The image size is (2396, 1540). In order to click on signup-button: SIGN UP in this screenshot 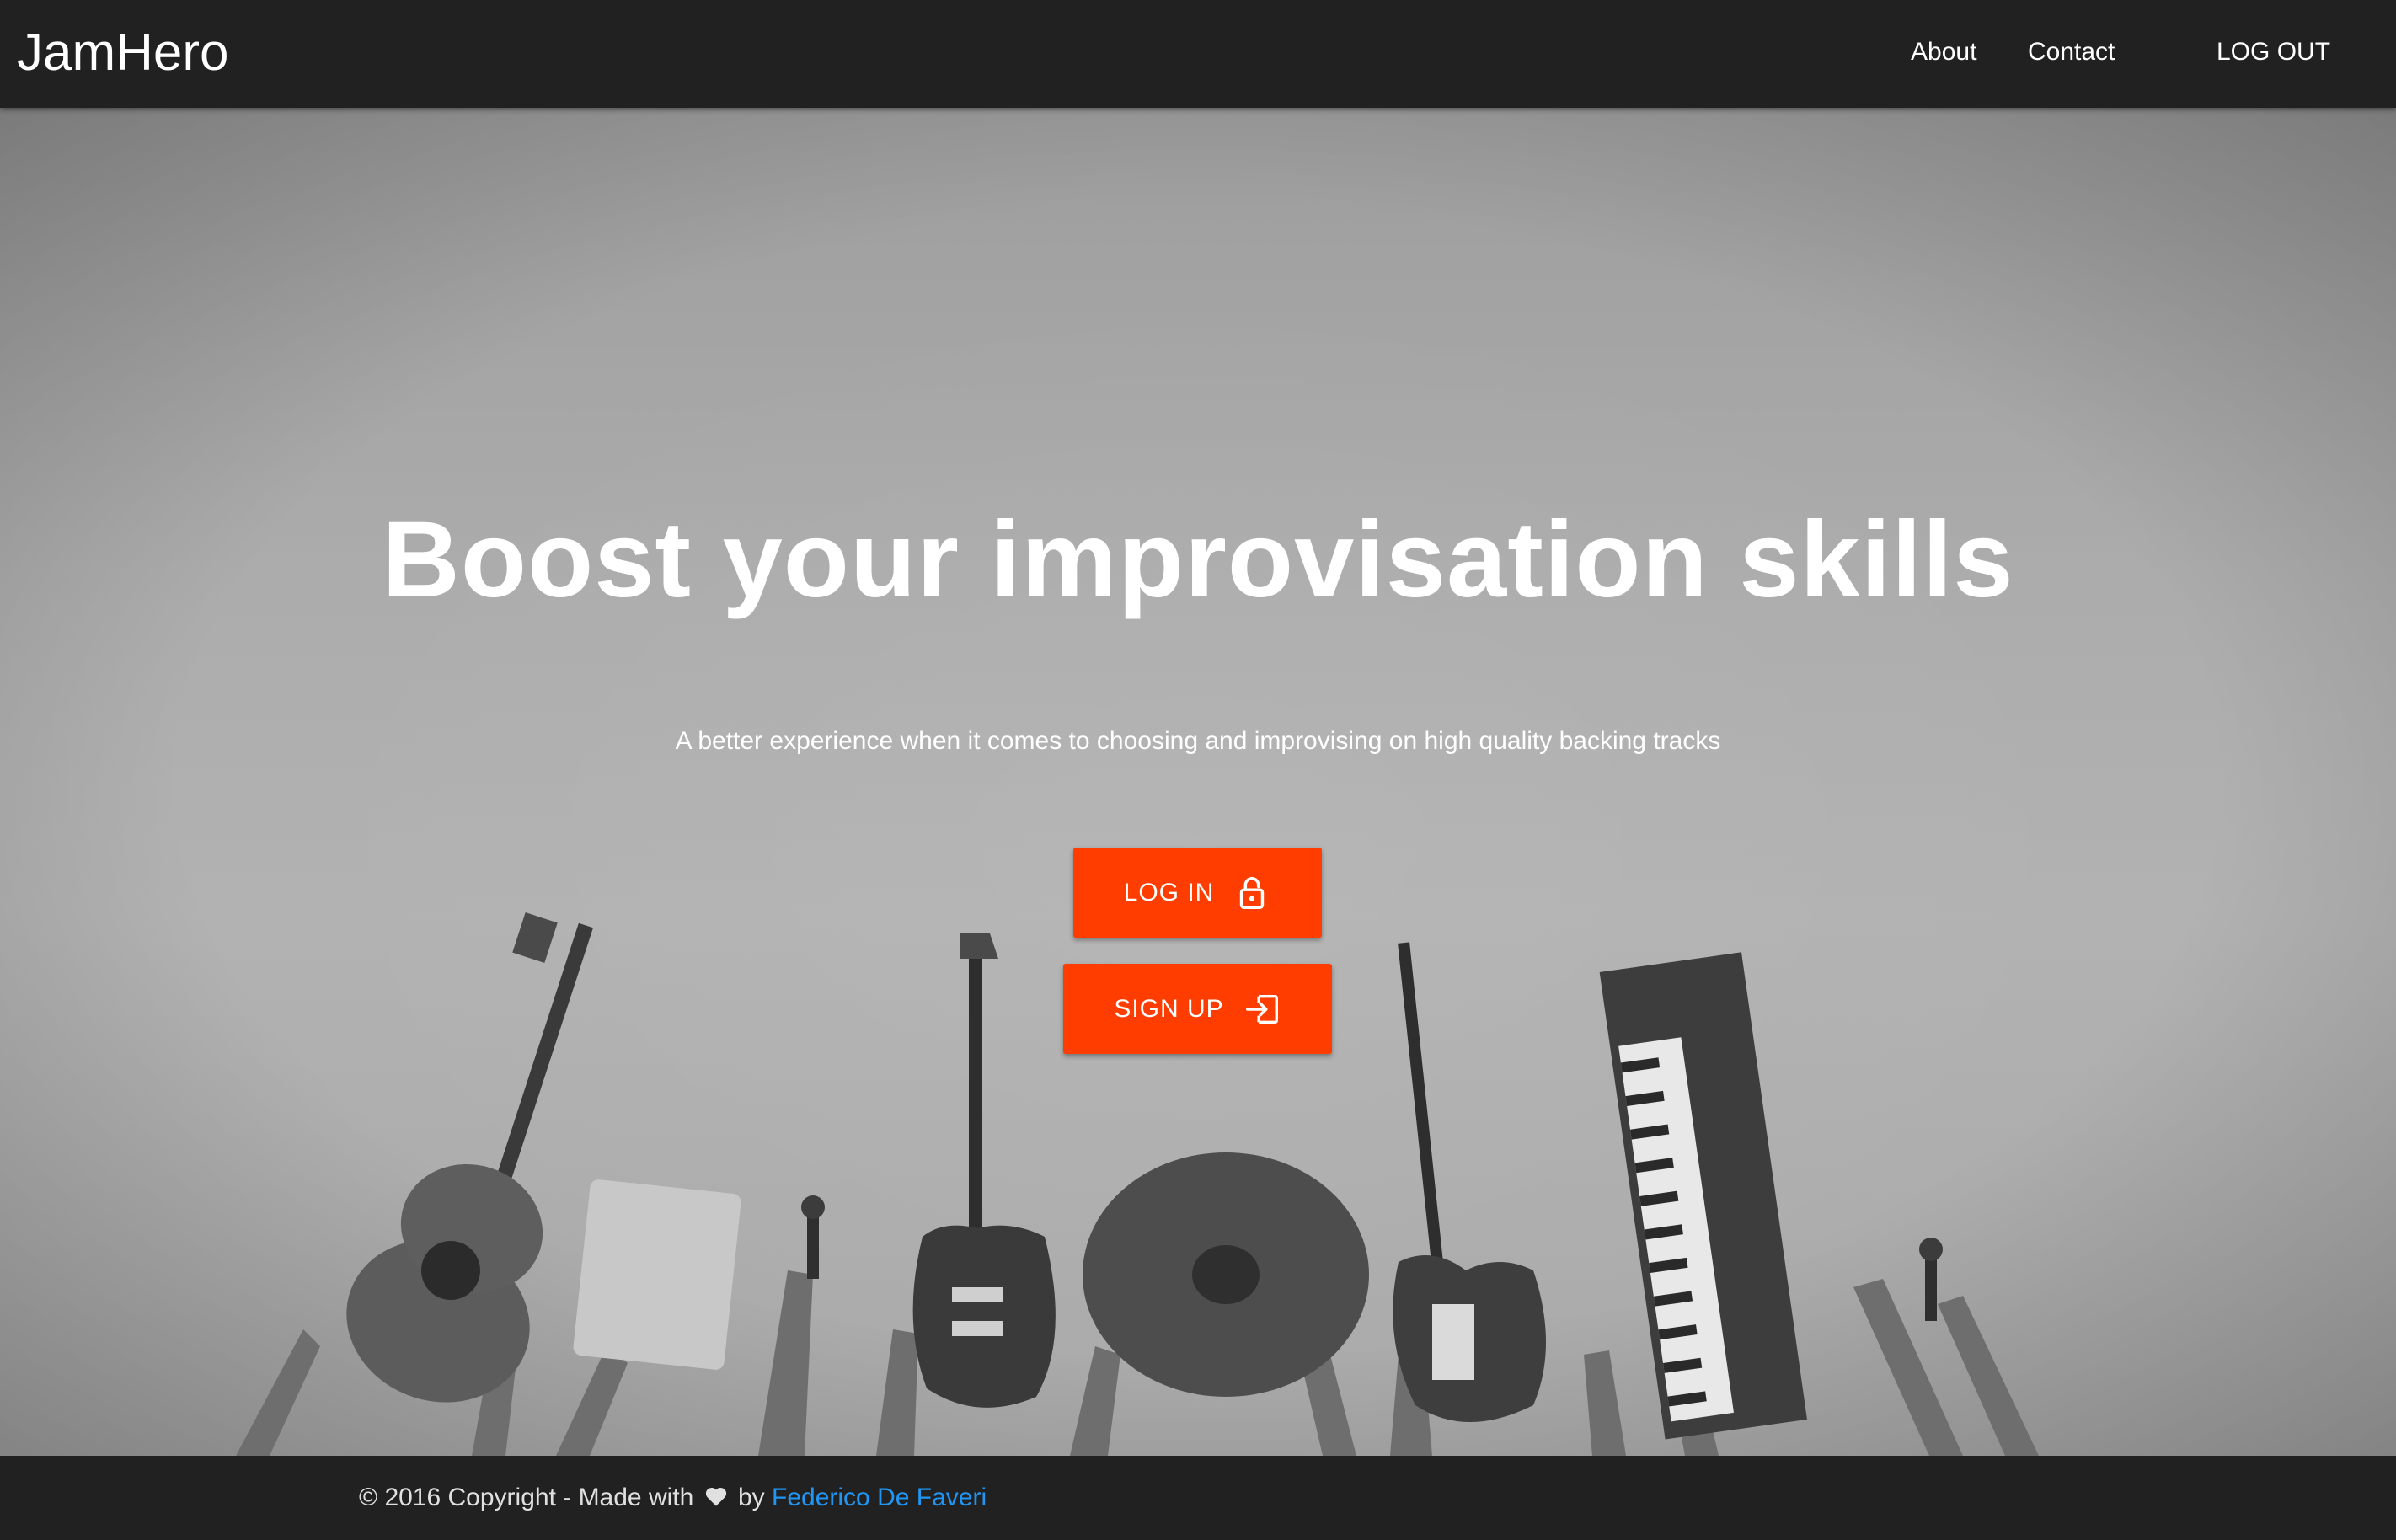, I will do `click(1197, 1009)`.